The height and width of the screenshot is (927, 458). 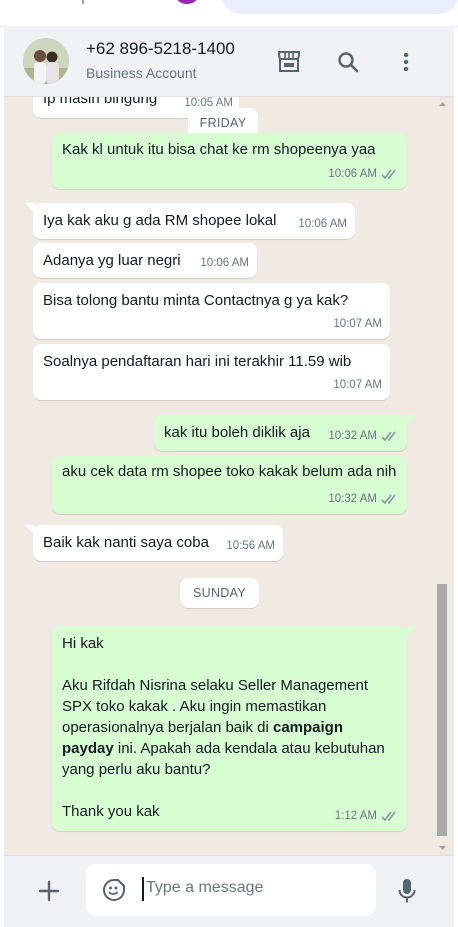 I want to click on message-greeting: Hi kak, so click(x=83, y=643).